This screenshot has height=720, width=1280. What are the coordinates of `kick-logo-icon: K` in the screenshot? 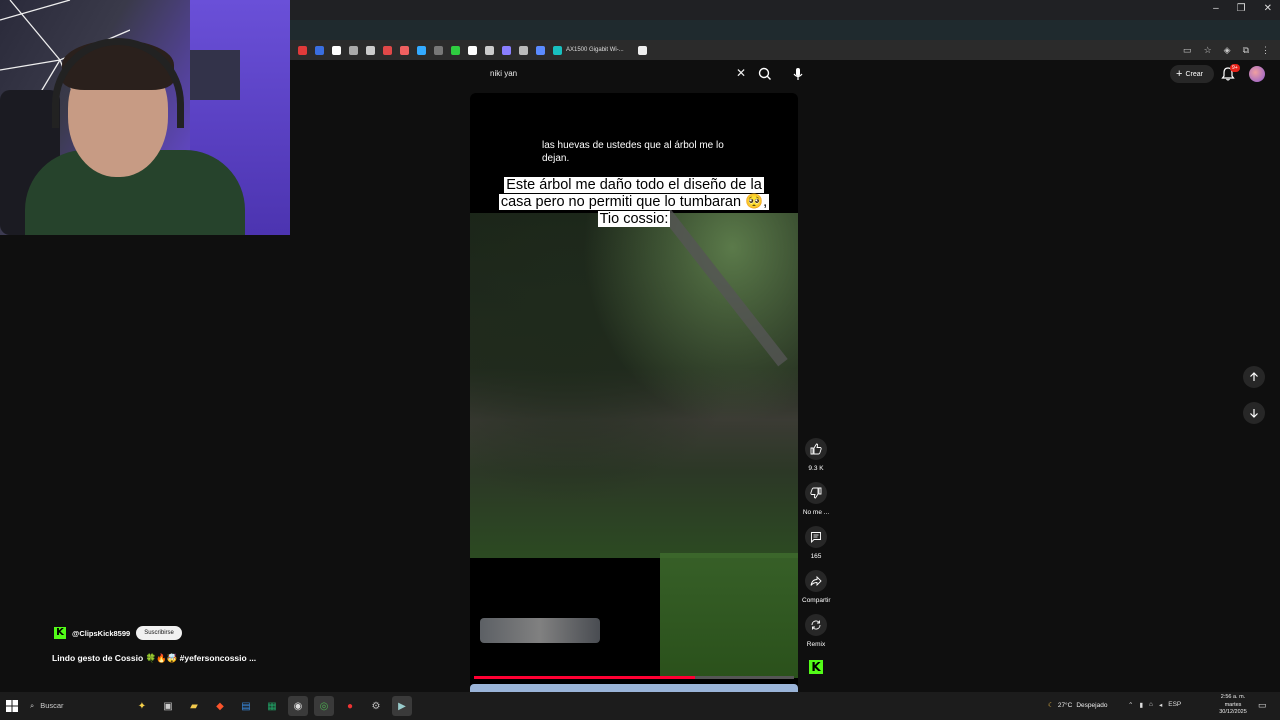 It's located at (816, 667).